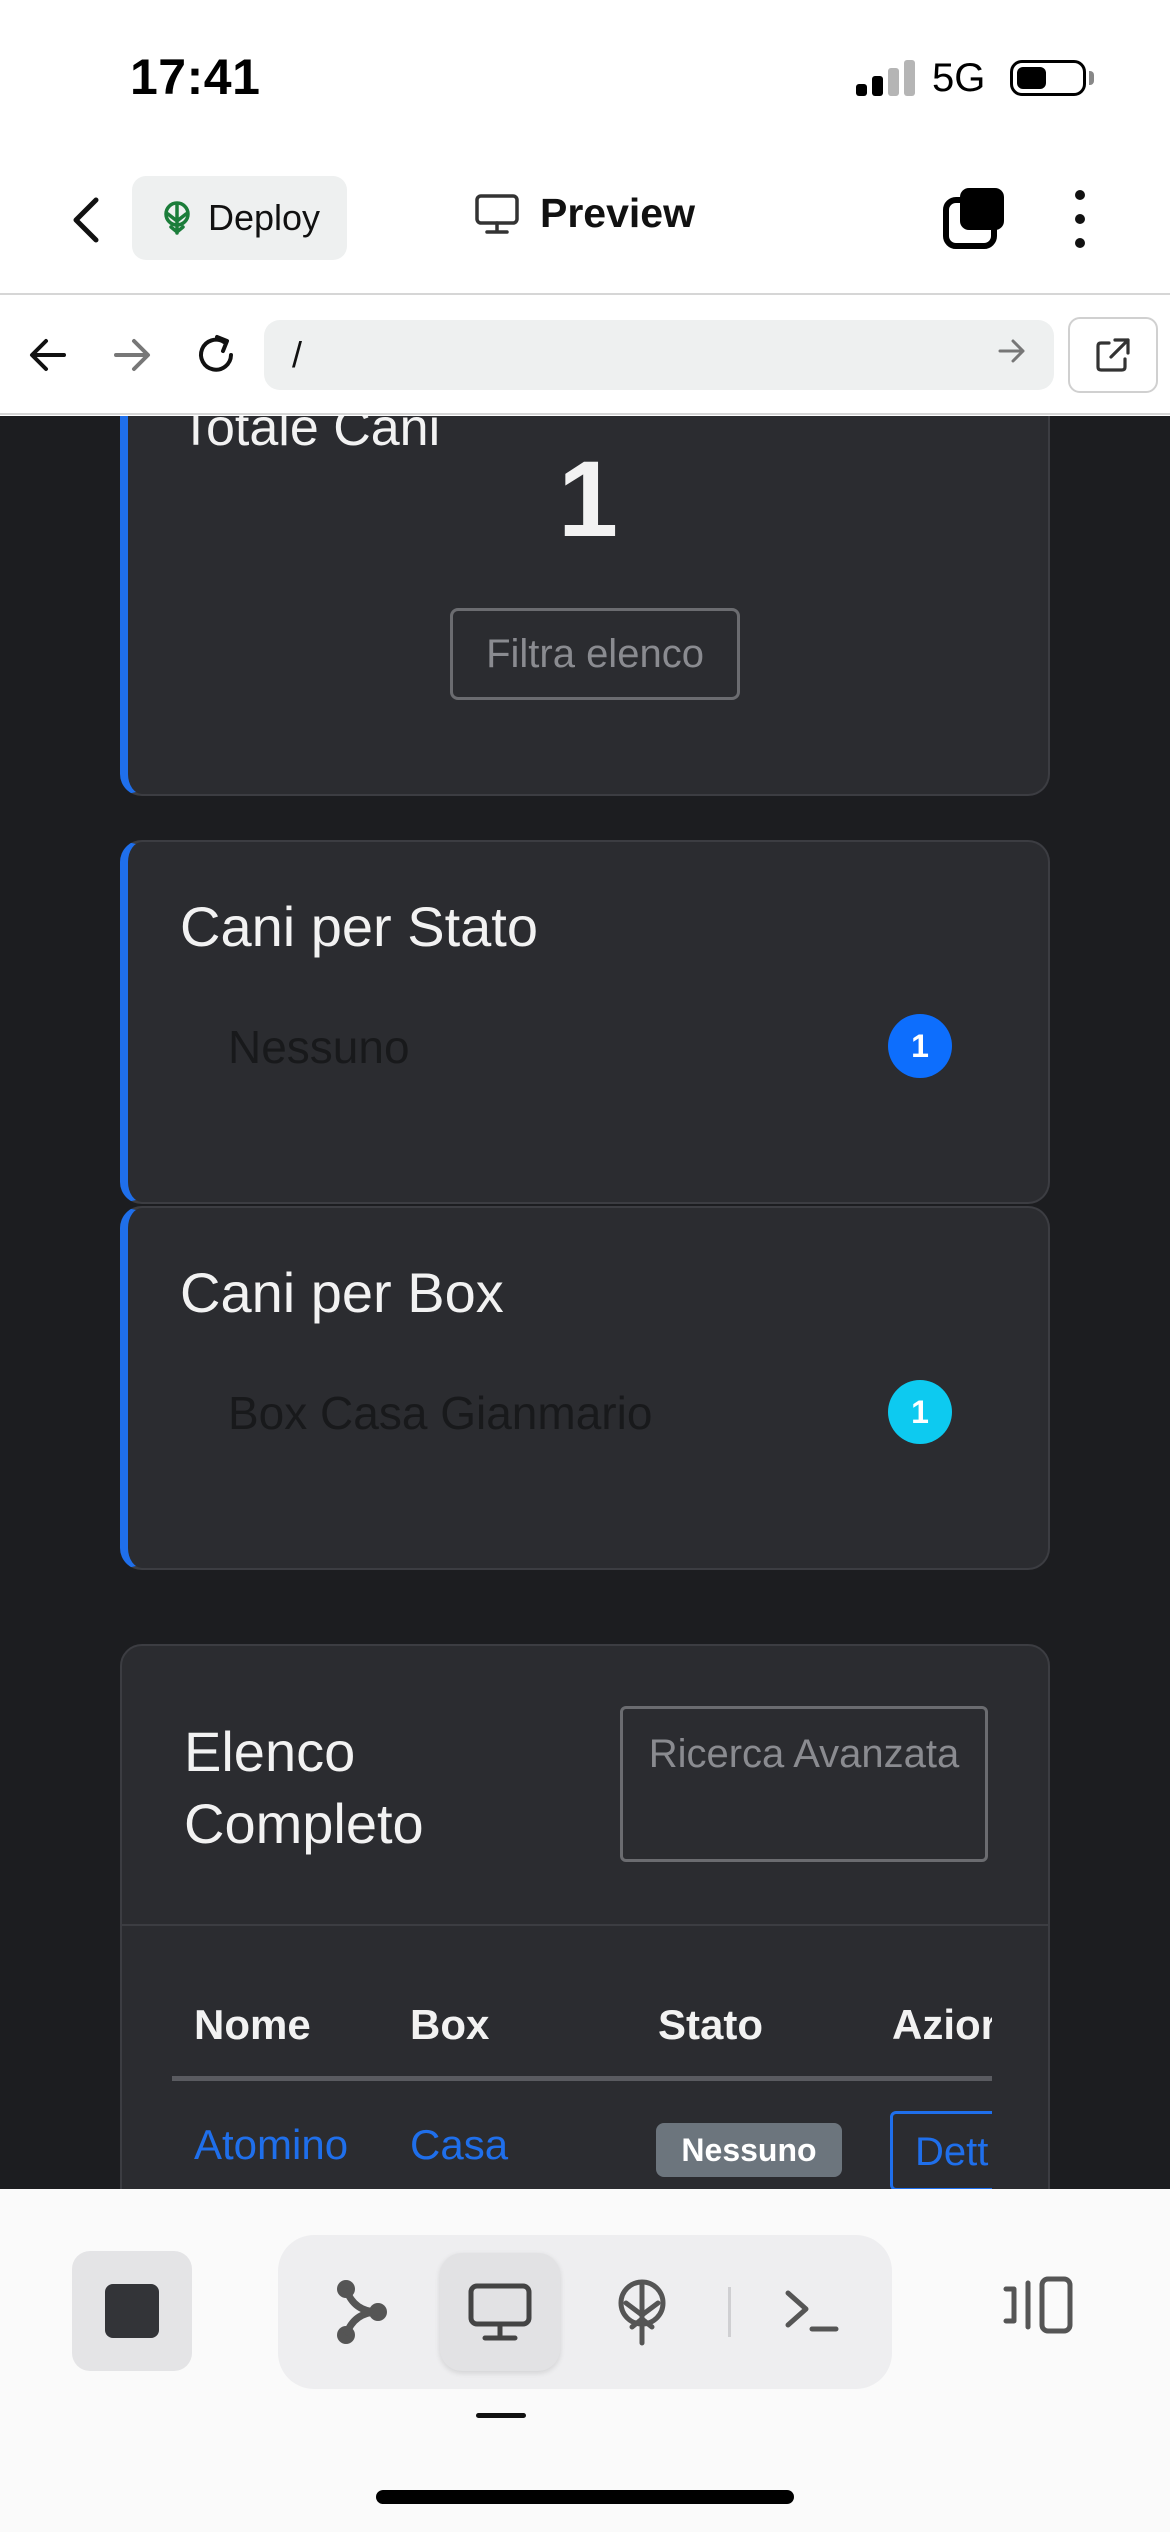 The height and width of the screenshot is (2532, 1170). I want to click on browser-toolbar, so click(585, 355).